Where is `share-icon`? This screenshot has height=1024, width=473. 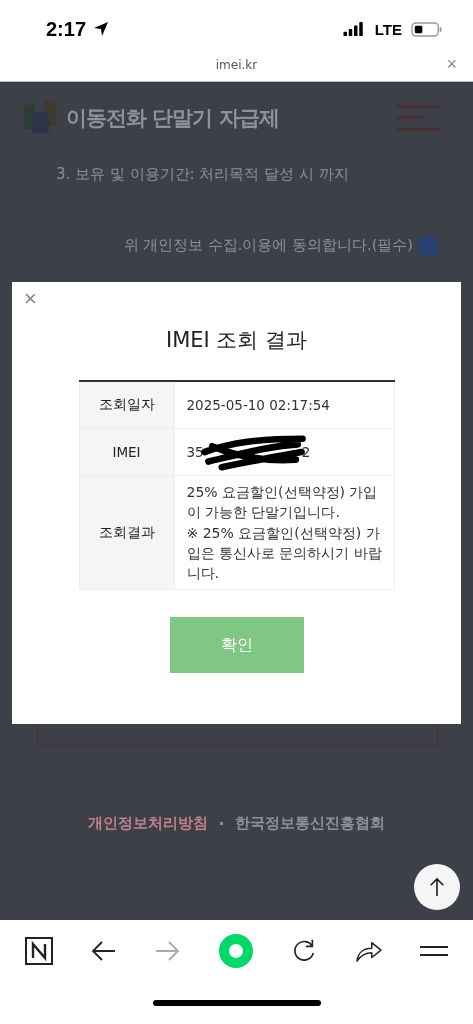
share-icon is located at coordinates (368, 951).